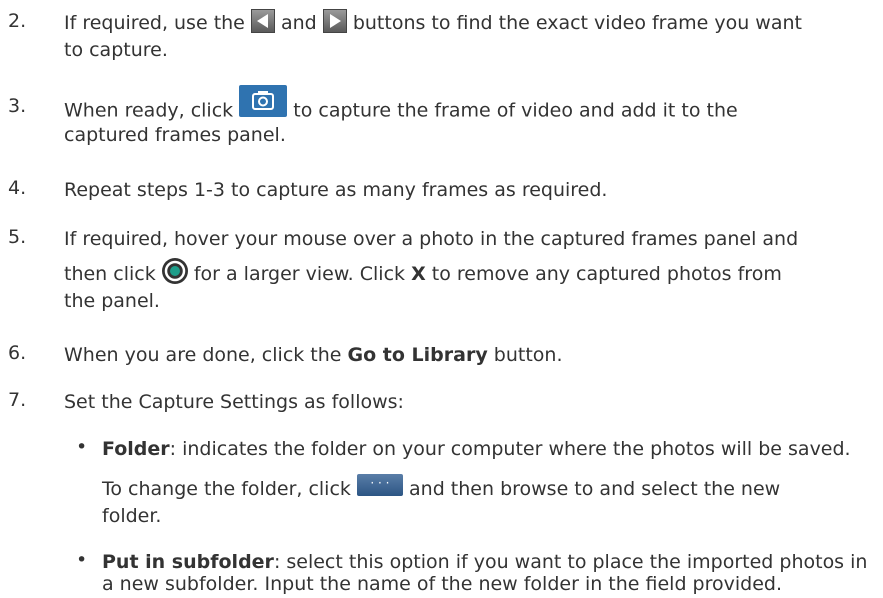 The height and width of the screenshot is (598, 883). I want to click on camera-icon, so click(263, 101).